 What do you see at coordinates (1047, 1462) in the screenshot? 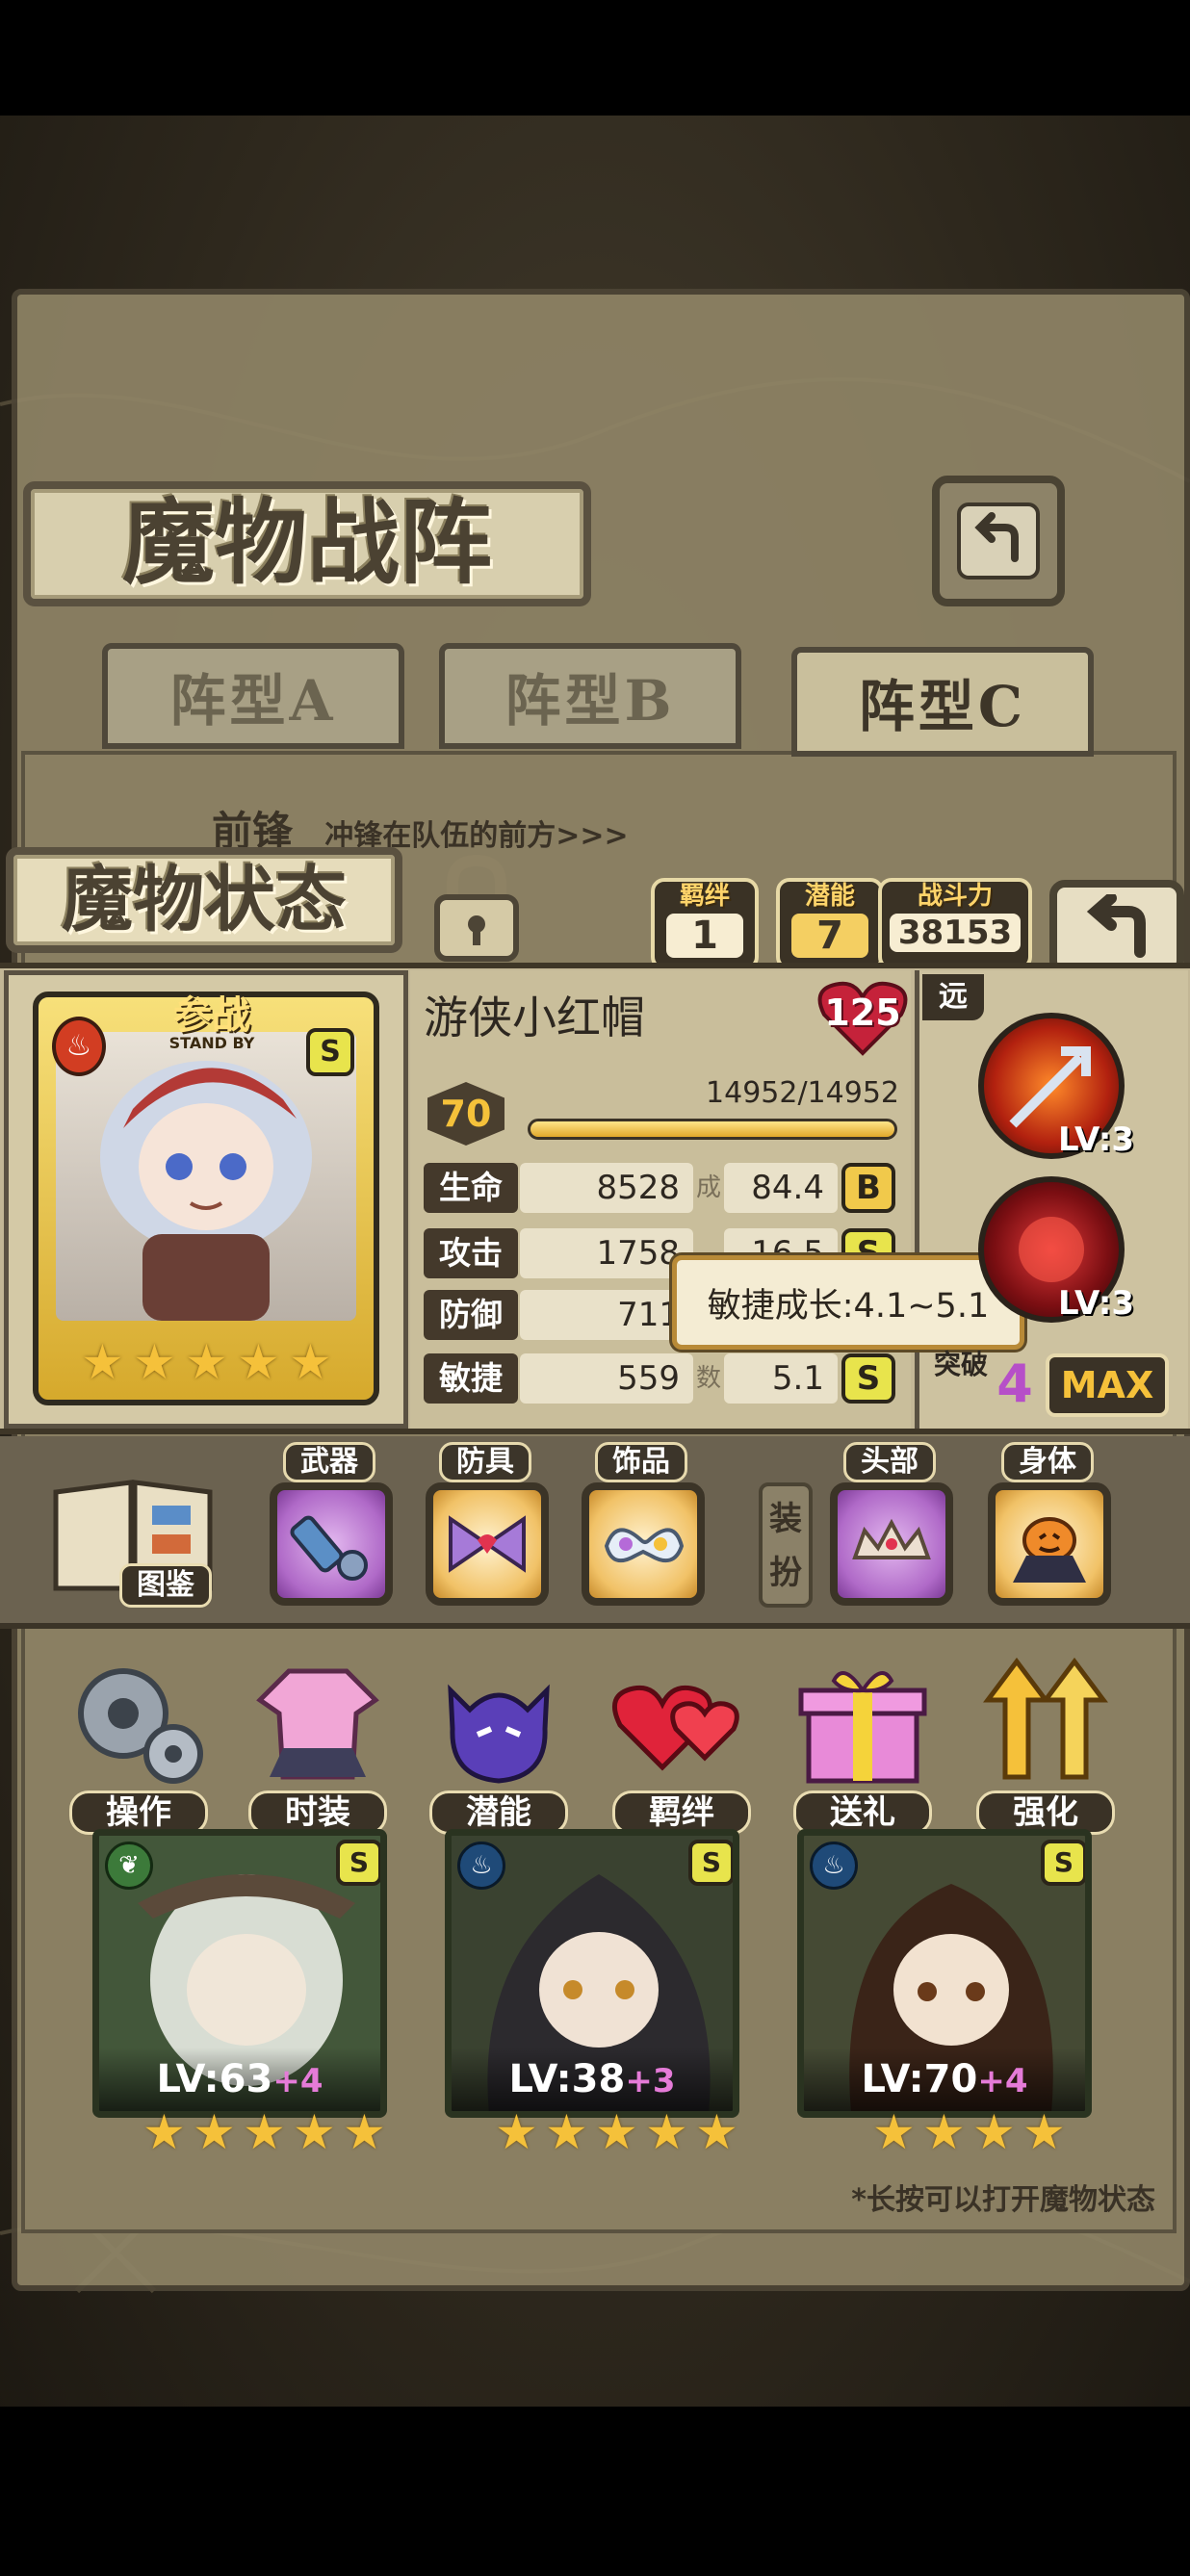
I see `slot-label: 身体` at bounding box center [1047, 1462].